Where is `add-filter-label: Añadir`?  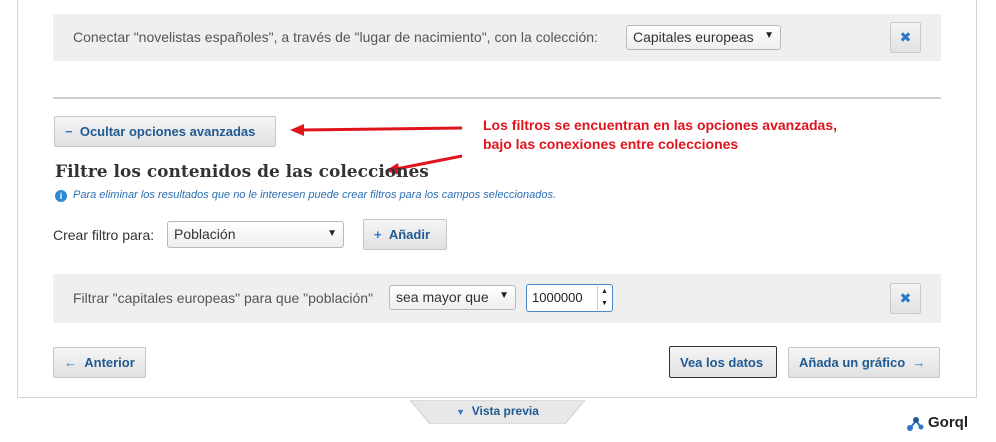
add-filter-label: Añadir is located at coordinates (409, 234).